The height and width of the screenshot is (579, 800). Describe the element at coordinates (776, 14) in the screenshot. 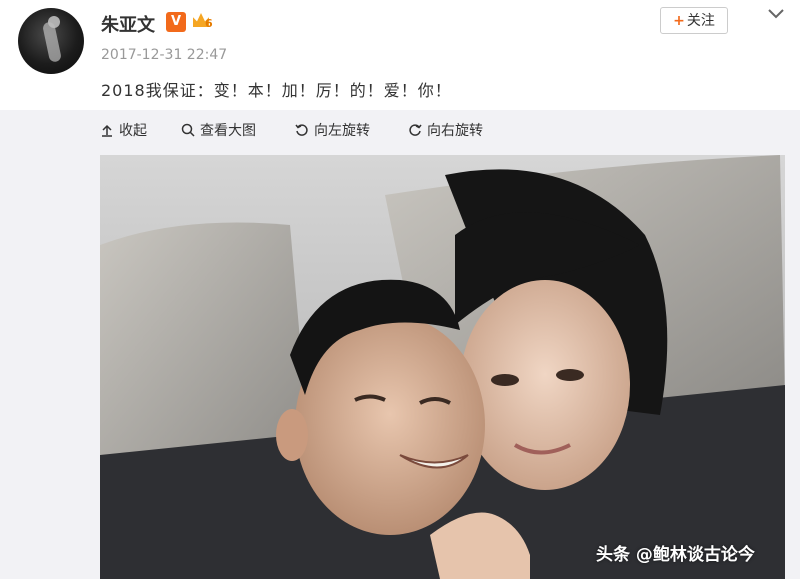

I see `chevron-down-icon` at that location.